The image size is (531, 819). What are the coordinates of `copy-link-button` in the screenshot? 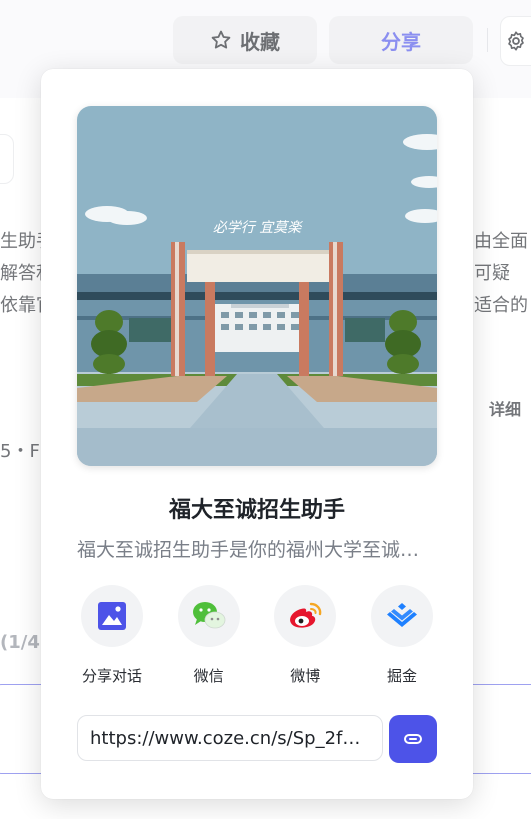 It's located at (413, 739).